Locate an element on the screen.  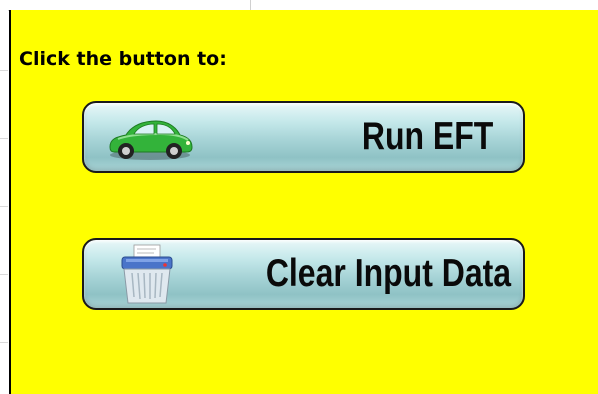
car-icon is located at coordinates (150, 139).